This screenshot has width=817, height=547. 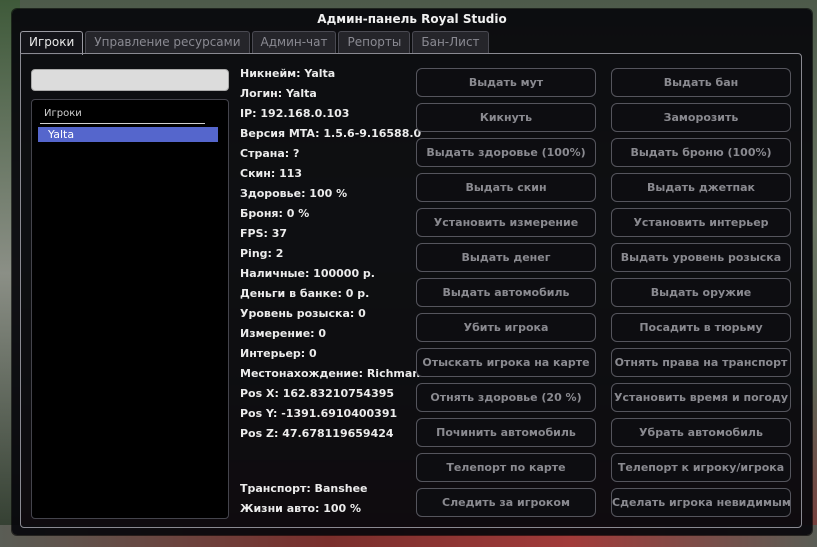 What do you see at coordinates (278, 93) in the screenshot?
I see `info-login: Логин: Yalta` at bounding box center [278, 93].